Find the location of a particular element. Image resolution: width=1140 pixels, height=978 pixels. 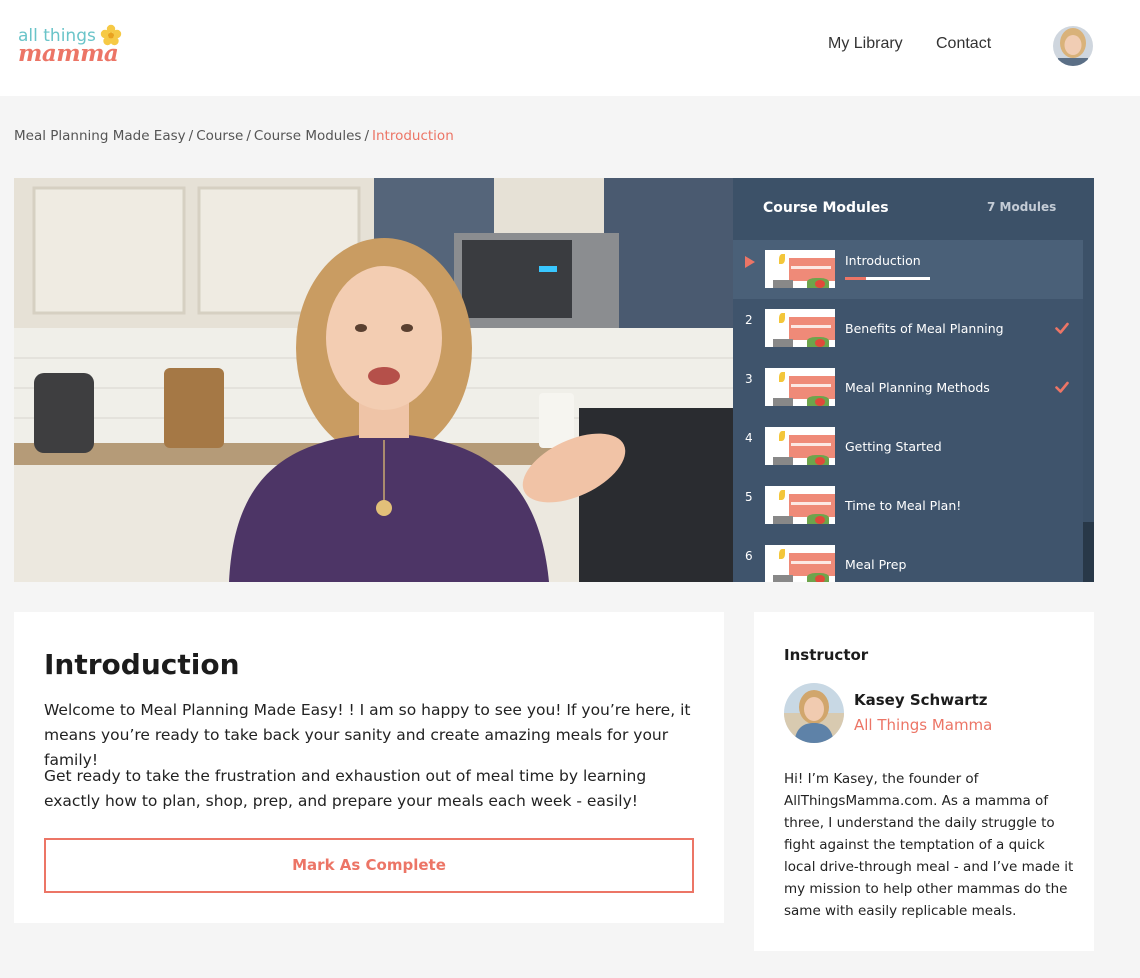

lesson-title: Introduction is located at coordinates (142, 664).